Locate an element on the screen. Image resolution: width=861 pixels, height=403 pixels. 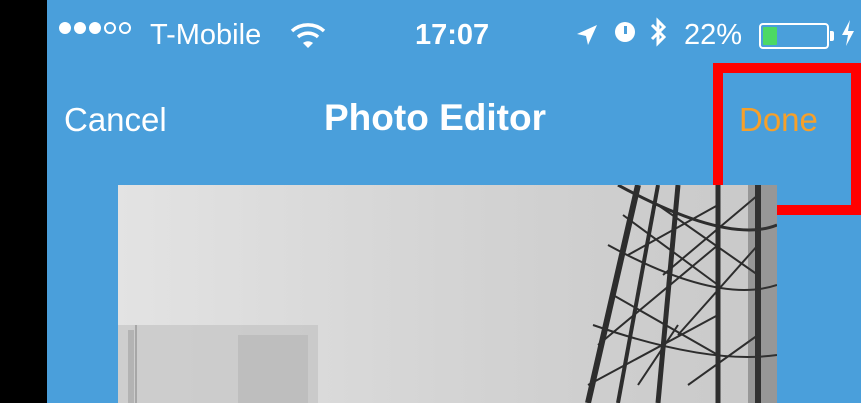
battery-tip is located at coordinates (832, 36).